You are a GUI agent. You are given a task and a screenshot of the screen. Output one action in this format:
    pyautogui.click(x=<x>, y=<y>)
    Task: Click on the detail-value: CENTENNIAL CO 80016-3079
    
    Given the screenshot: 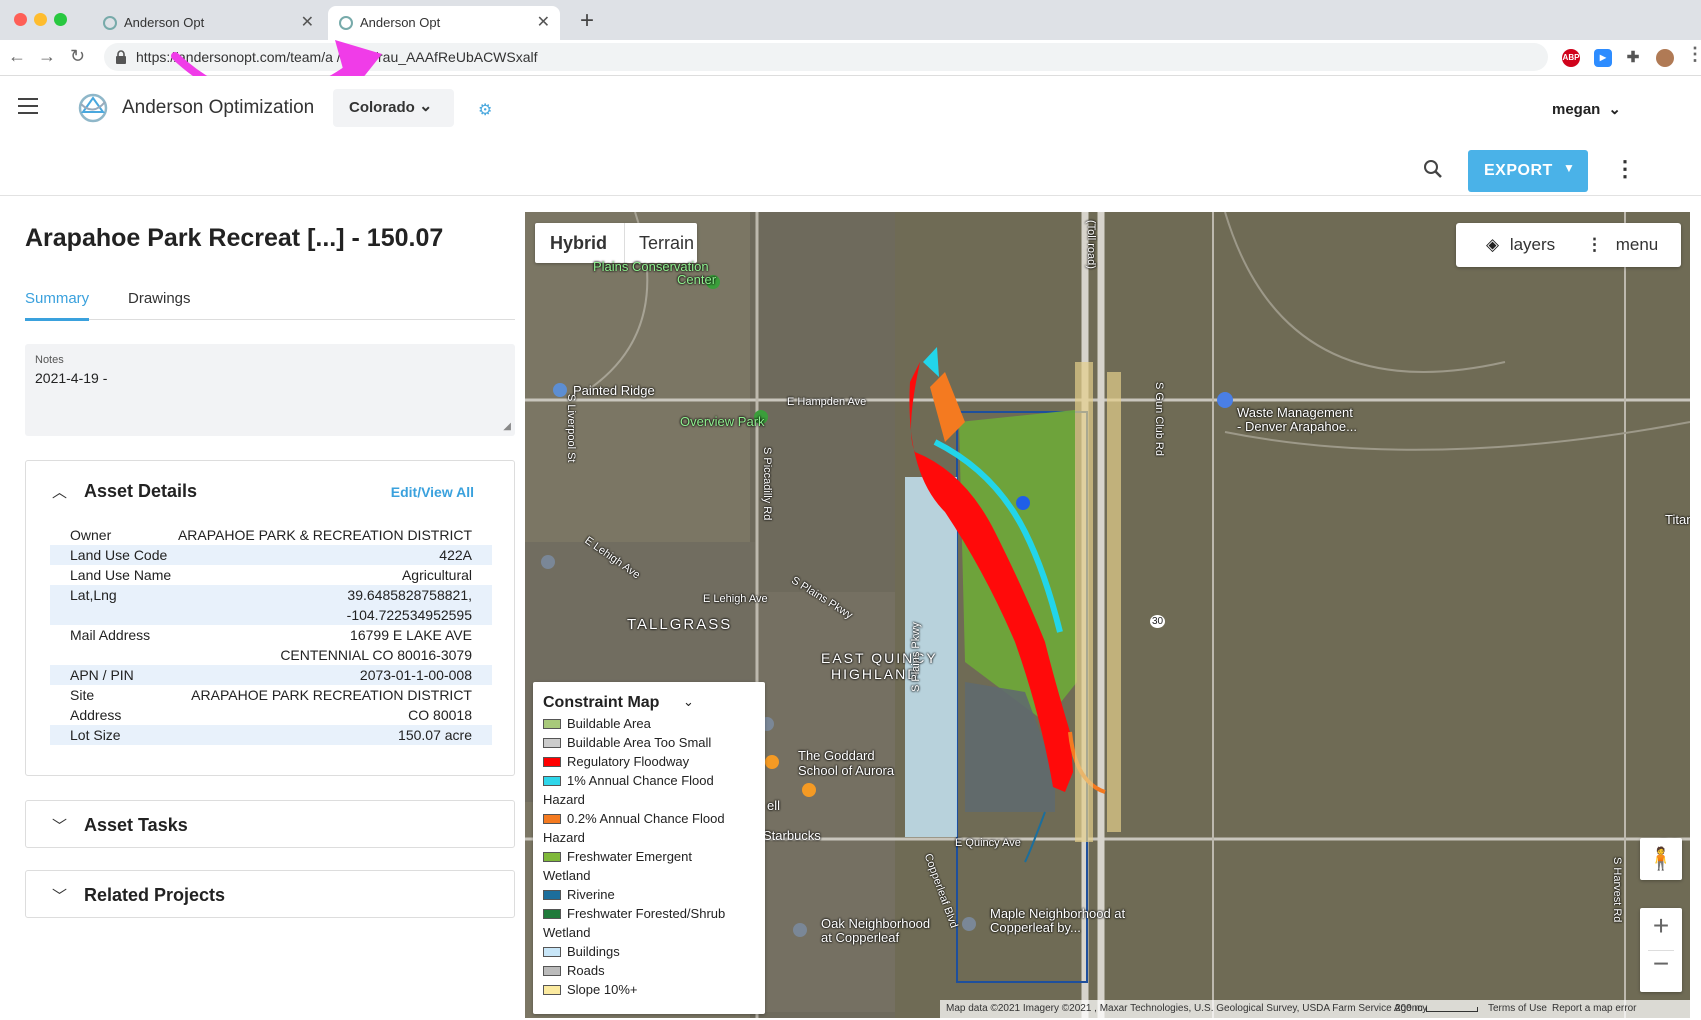 What is the action you would take?
    pyautogui.click(x=376, y=655)
    